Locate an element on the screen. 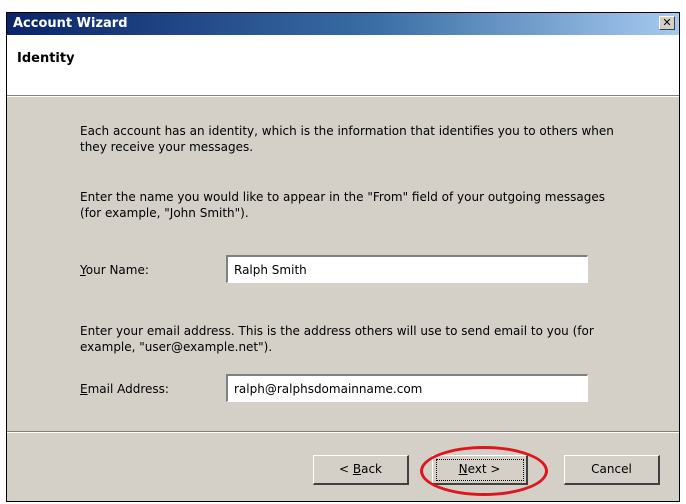 The width and height of the screenshot is (686, 504). email-address-label: Email Address: is located at coordinates (124, 389).